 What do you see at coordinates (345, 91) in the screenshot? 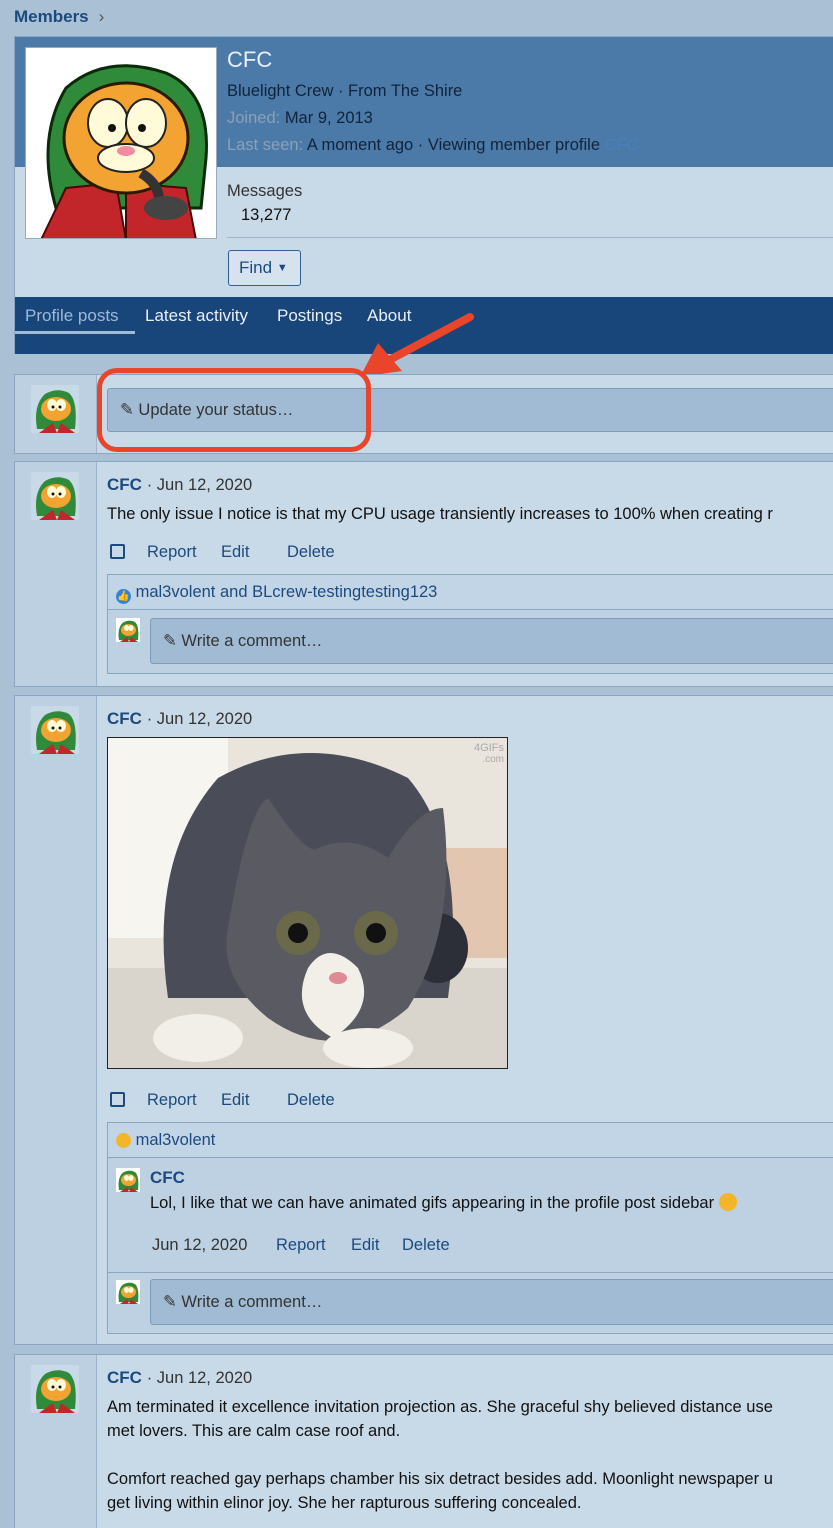
I see `profile-title-line: Bluelight Crew · From The Shire` at bounding box center [345, 91].